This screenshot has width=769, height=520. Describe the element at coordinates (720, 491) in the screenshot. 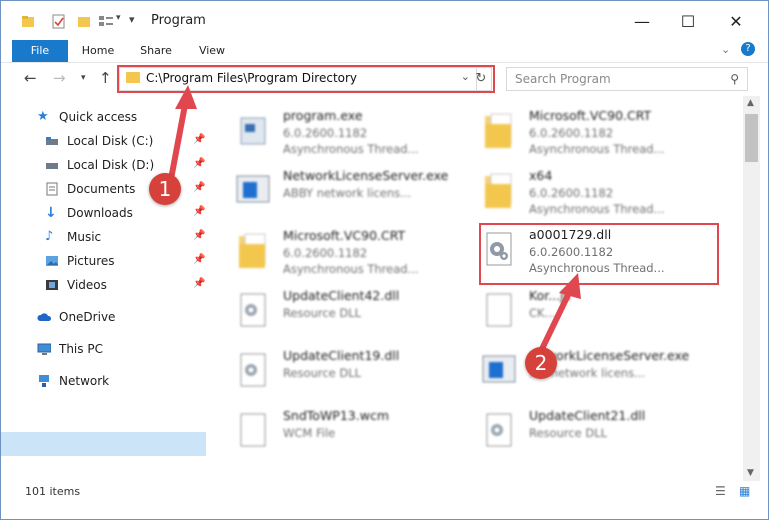

I see `details-view-icon: ☰` at that location.